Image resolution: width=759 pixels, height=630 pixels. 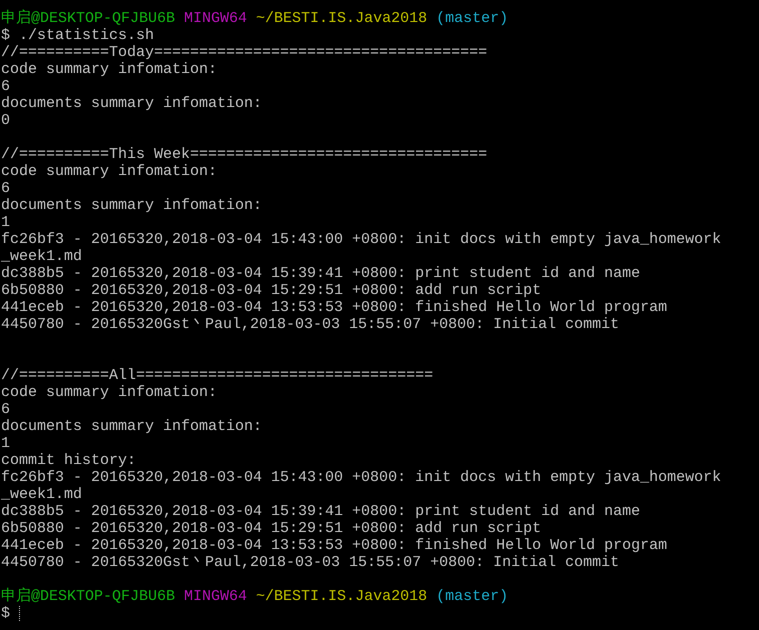 I want to click on output-line: //==========This Week=================================, so click(x=244, y=154).